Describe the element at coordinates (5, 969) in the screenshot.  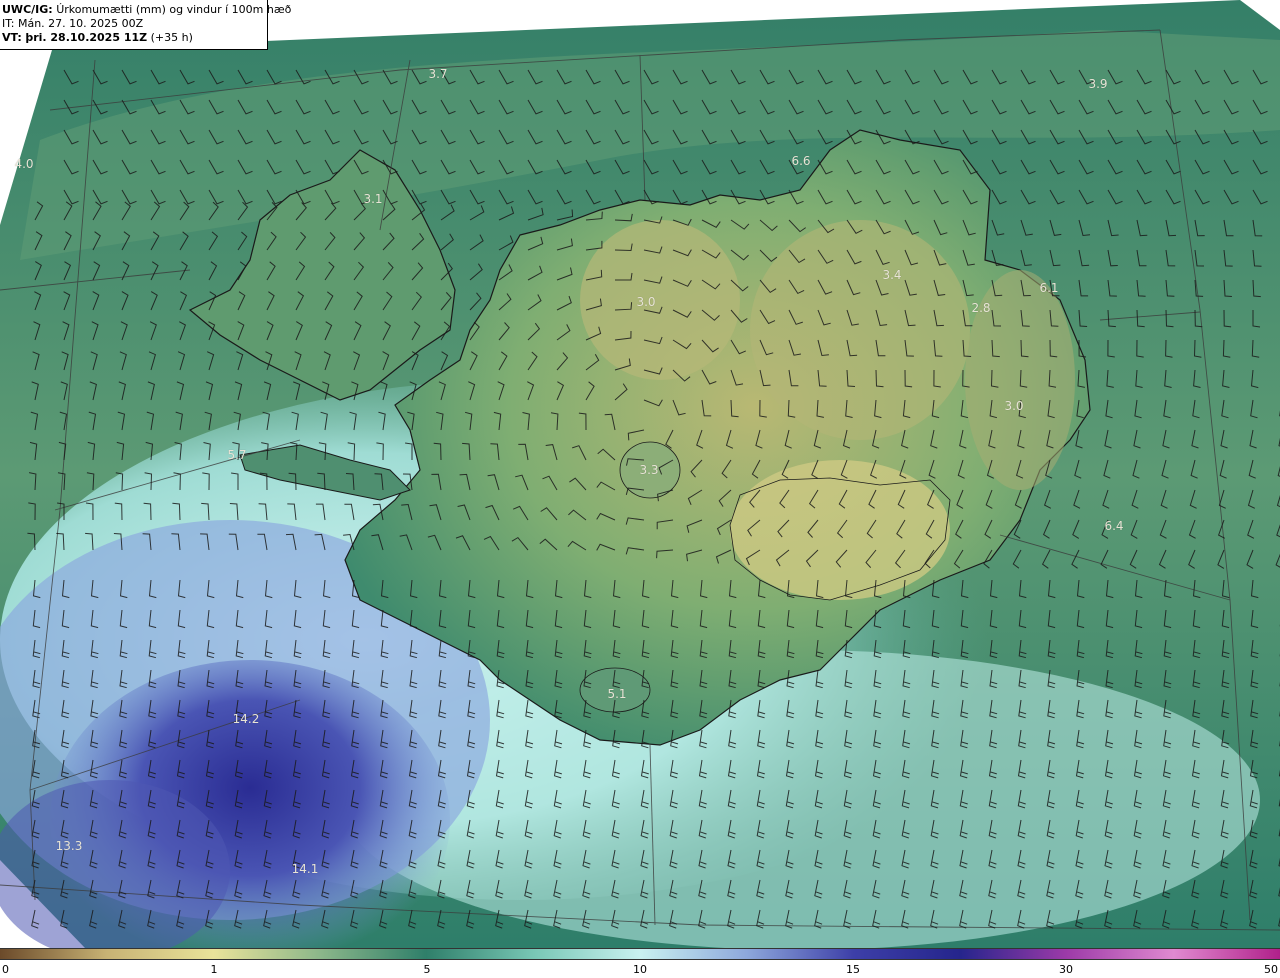
I see `colorbar-tick: 0` at that location.